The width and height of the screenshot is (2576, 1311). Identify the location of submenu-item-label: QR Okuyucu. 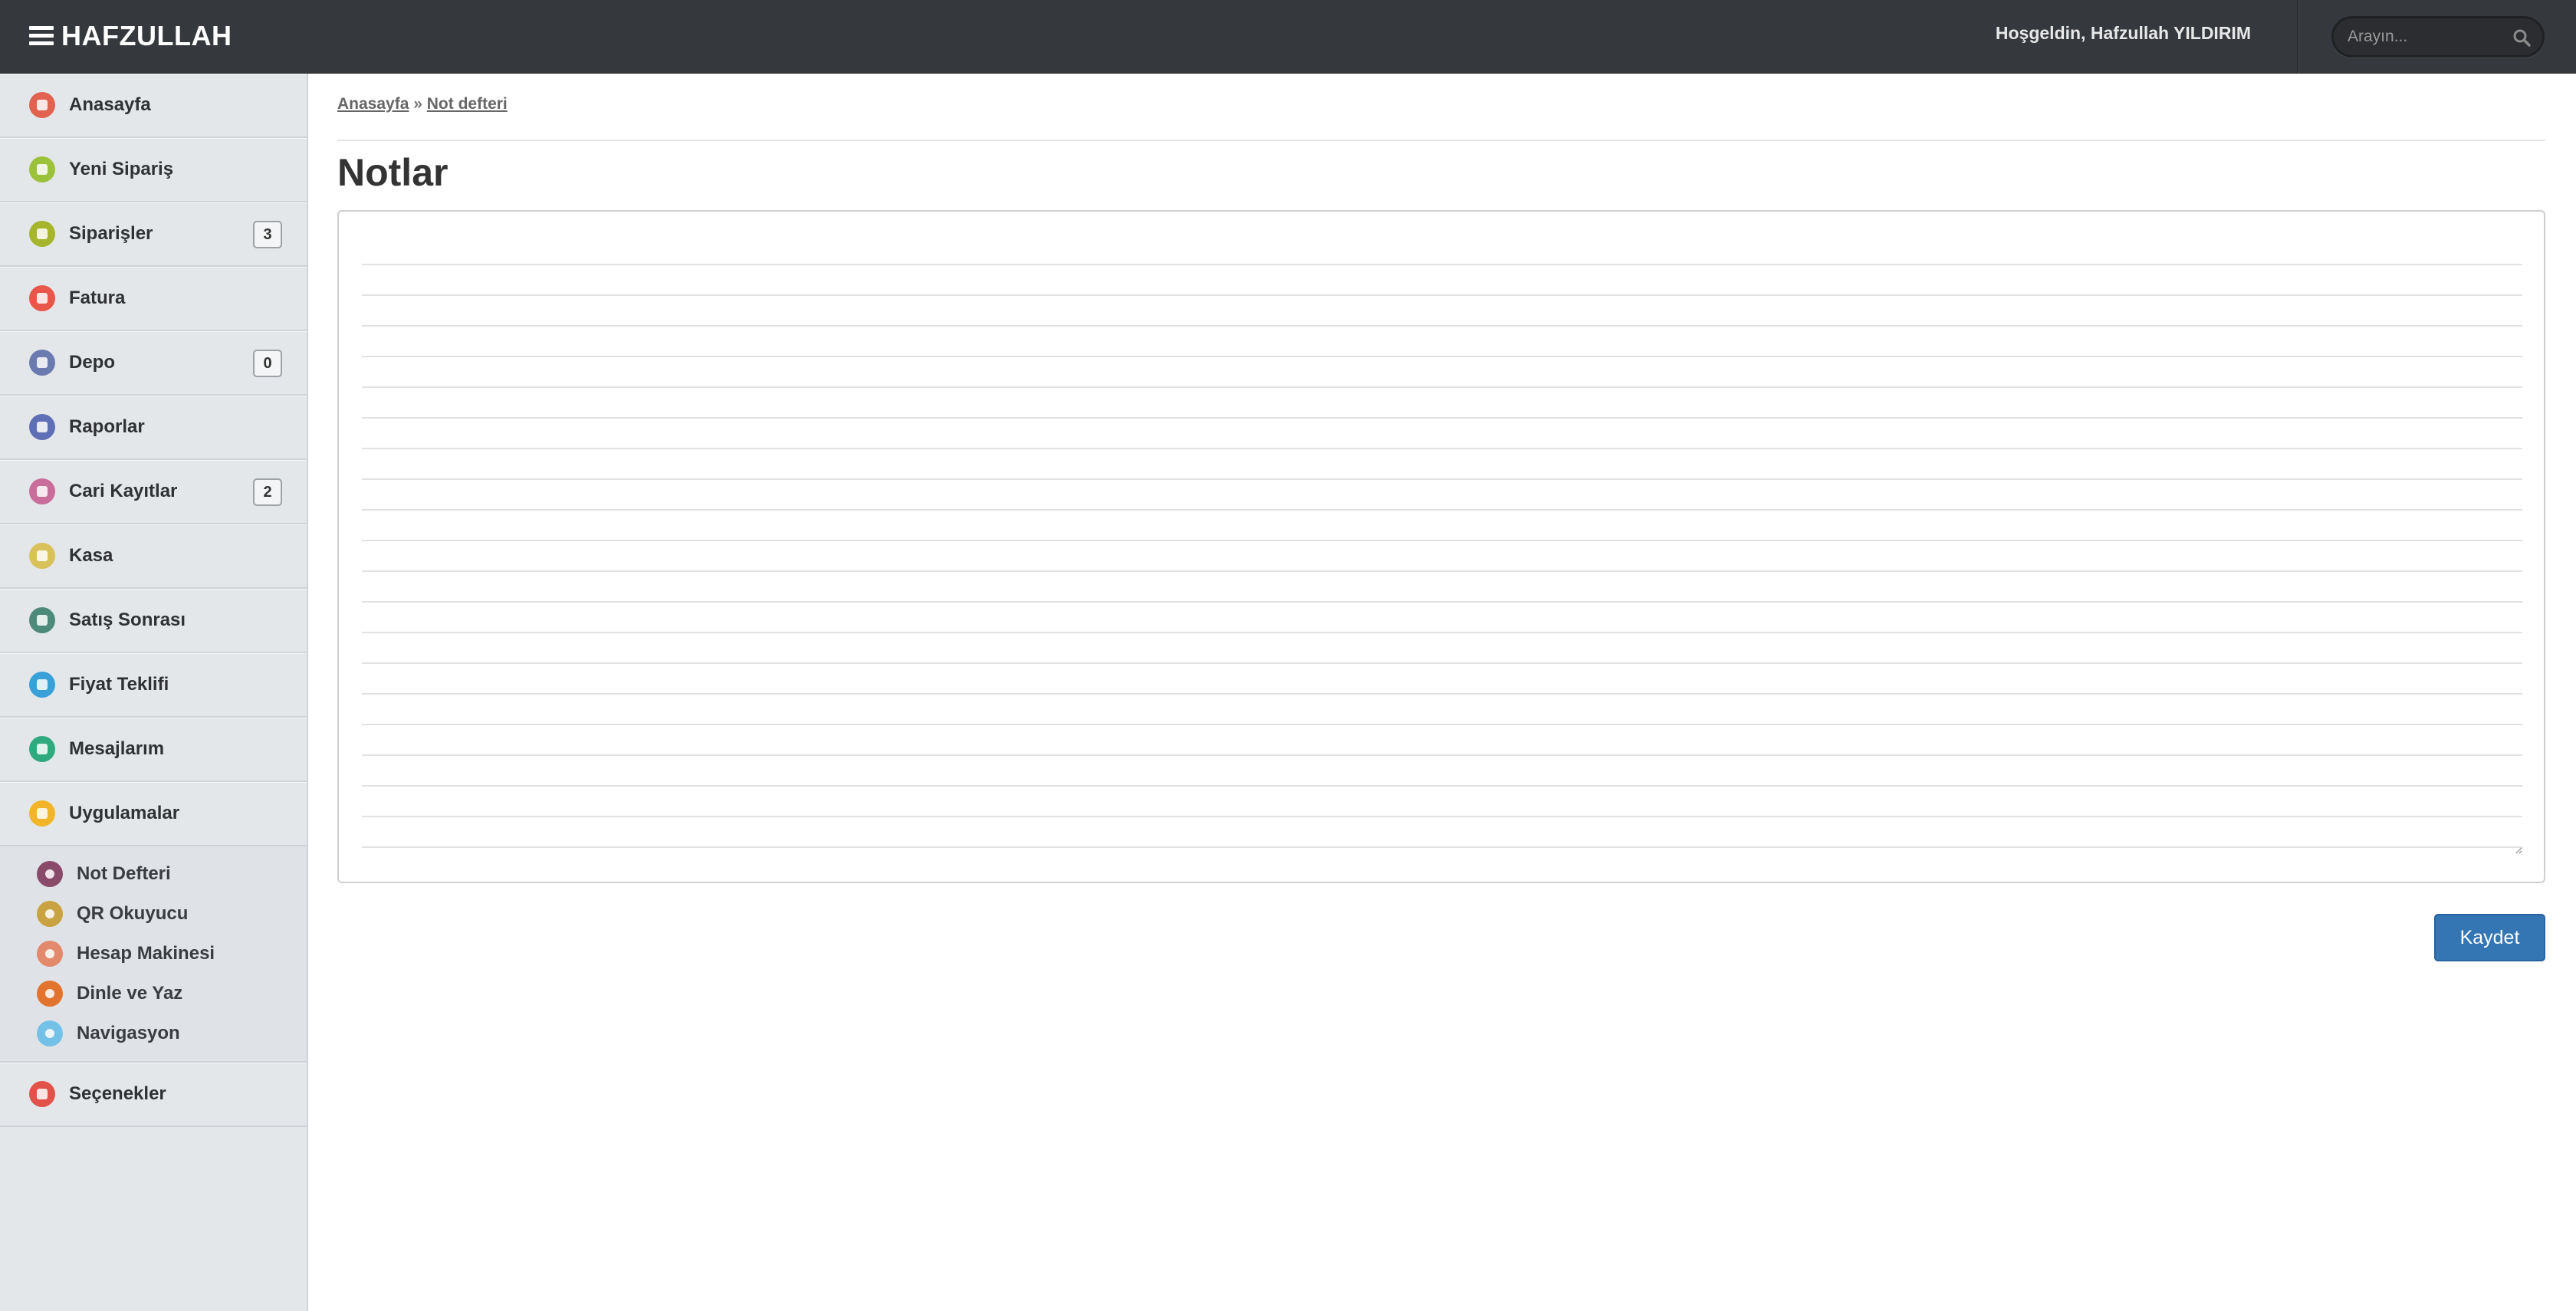
(133, 913).